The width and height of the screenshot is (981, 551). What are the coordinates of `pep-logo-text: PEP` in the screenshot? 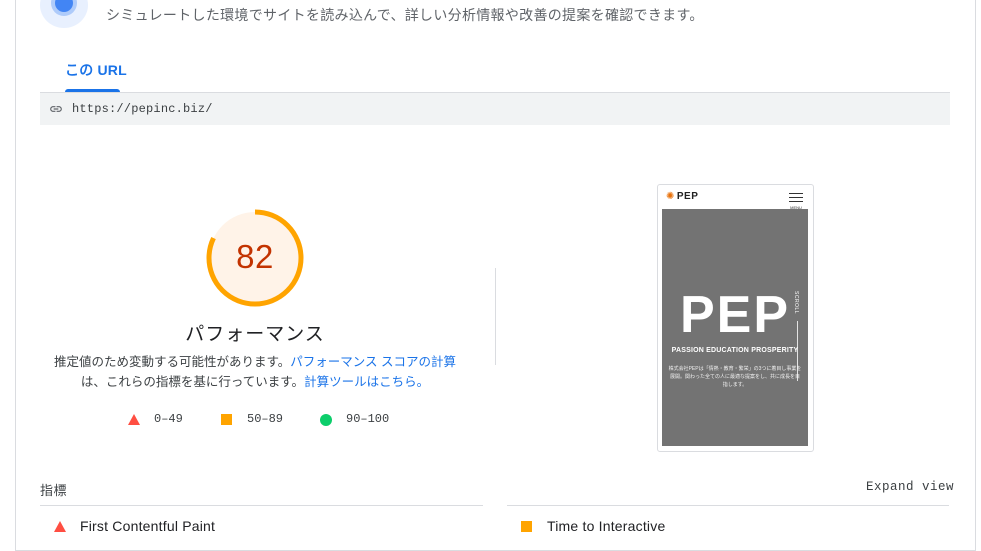 It's located at (687, 196).